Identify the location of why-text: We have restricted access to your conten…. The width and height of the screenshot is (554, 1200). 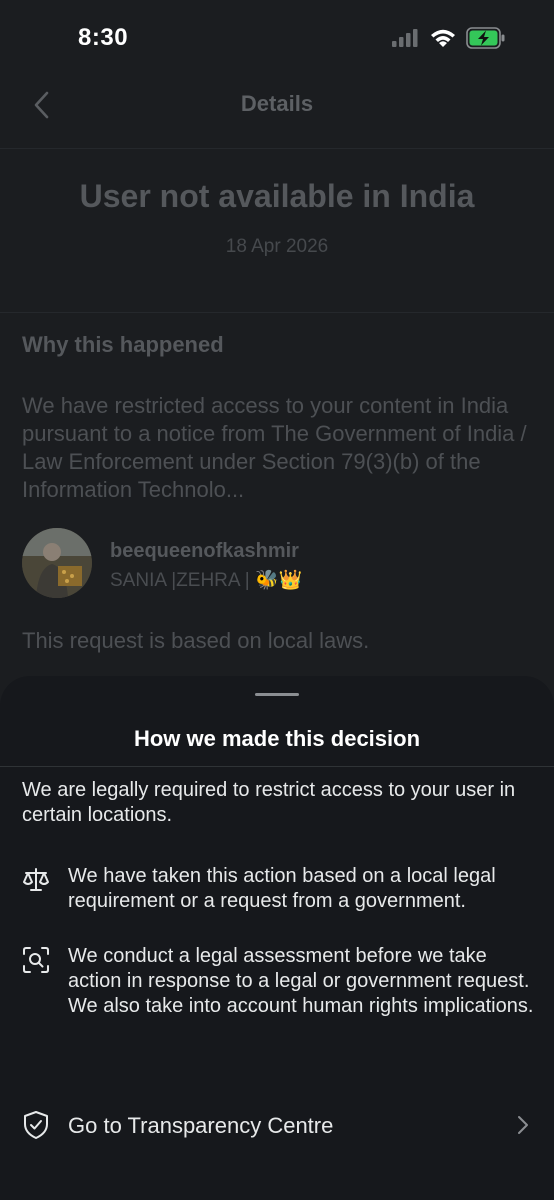
(274, 447).